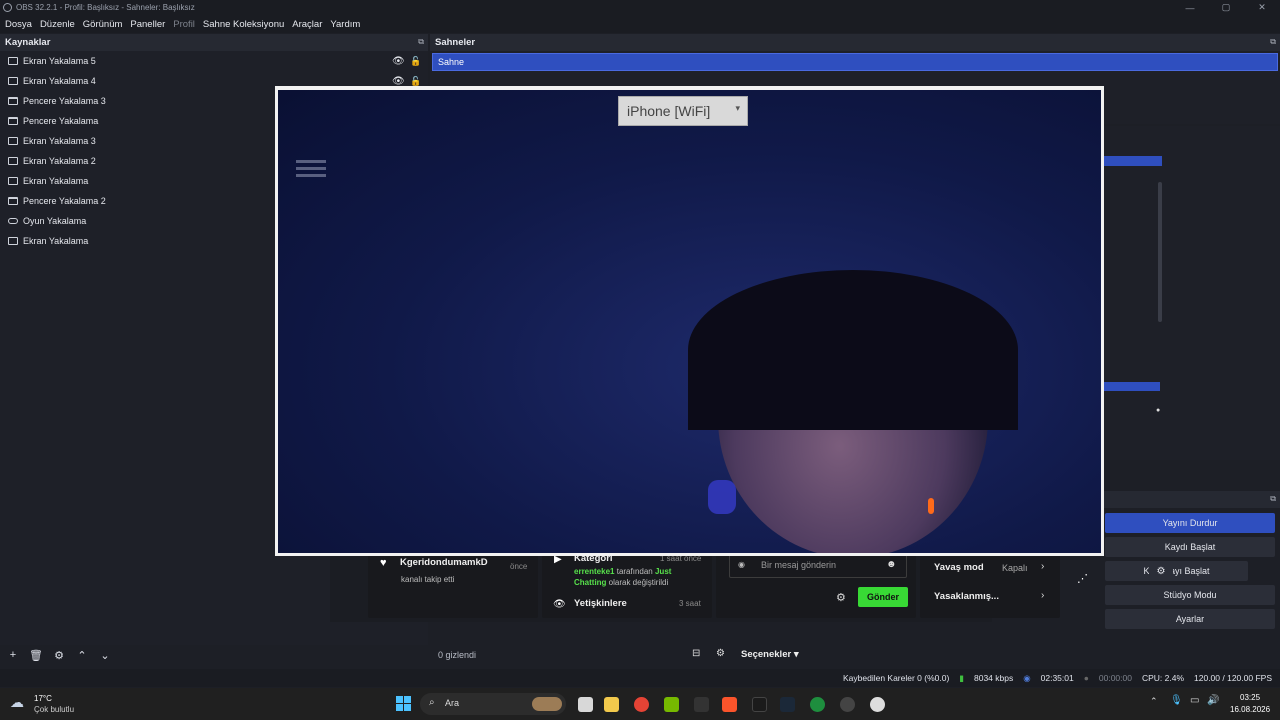 The image size is (1280, 720). Describe the element at coordinates (311, 161) in the screenshot. I see `menu-icon` at that location.